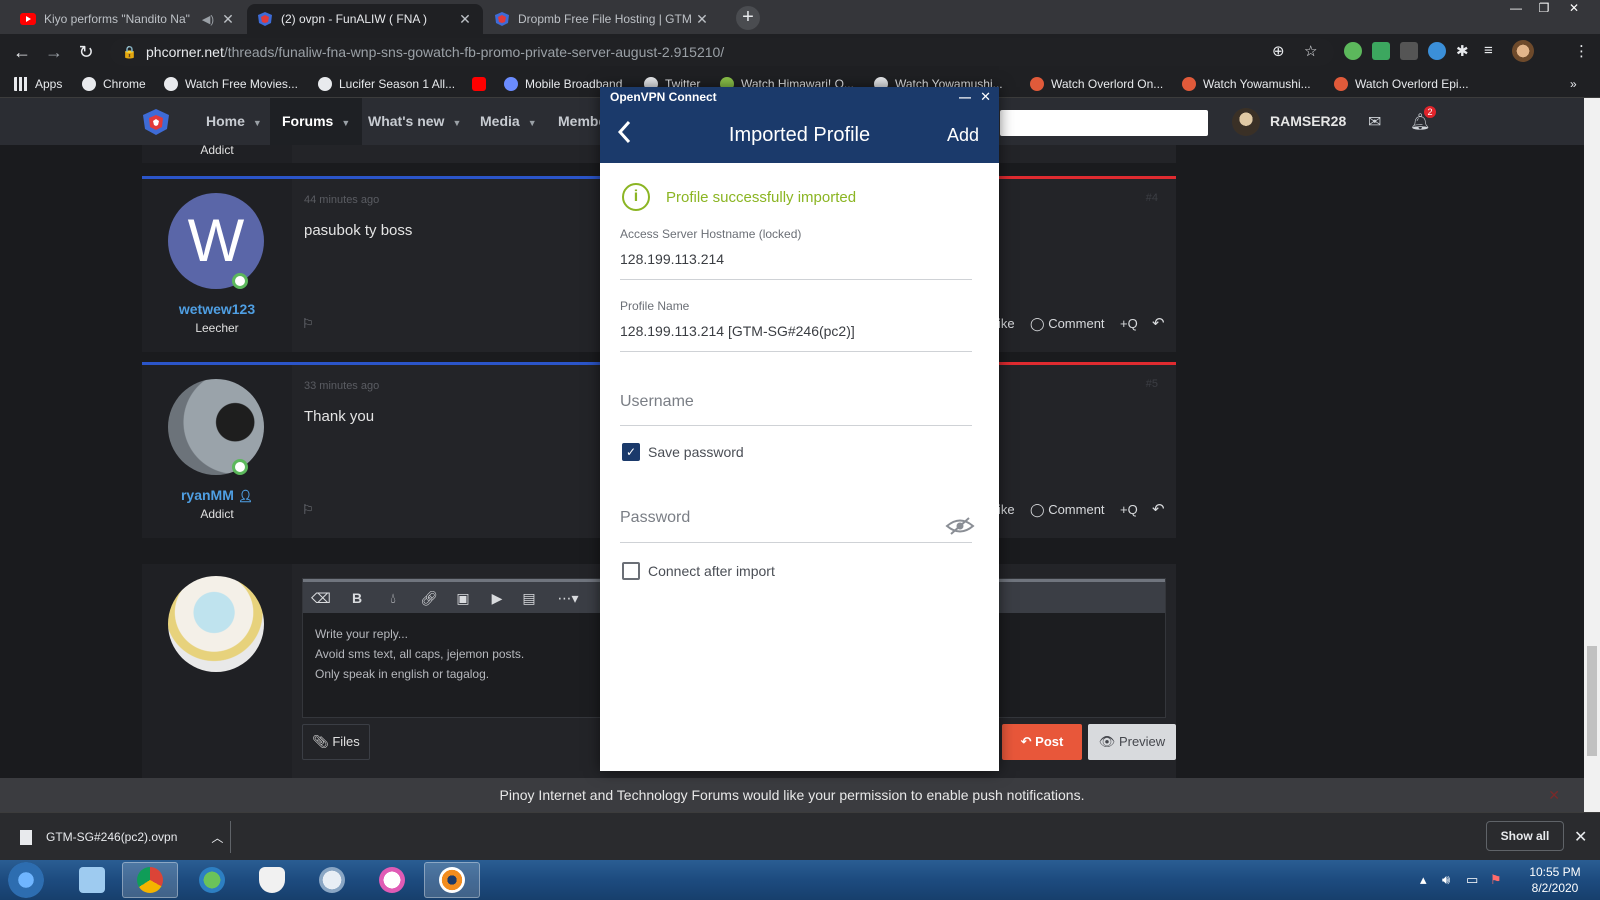 The width and height of the screenshot is (1600, 900). What do you see at coordinates (1246, 122) in the screenshot?
I see `user-avatar` at bounding box center [1246, 122].